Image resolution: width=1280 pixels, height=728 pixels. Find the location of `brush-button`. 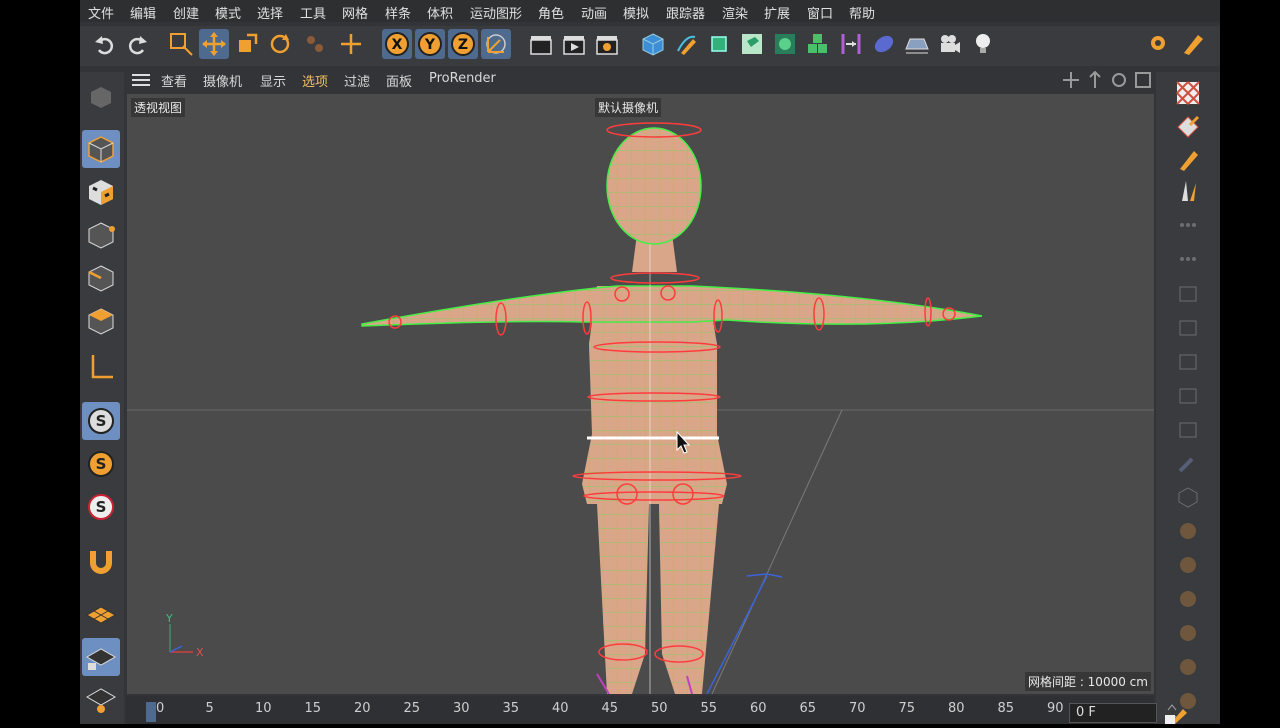

brush-button is located at coordinates (1193, 44).